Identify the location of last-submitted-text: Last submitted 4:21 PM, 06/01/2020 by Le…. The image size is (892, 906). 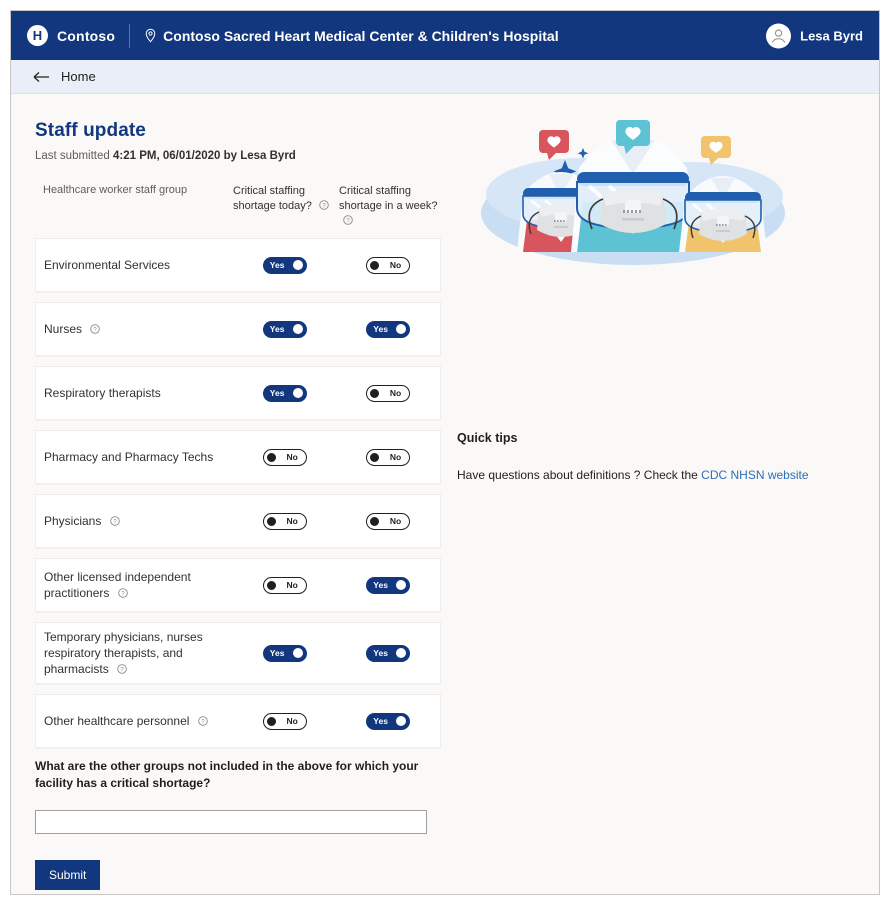
(243, 156).